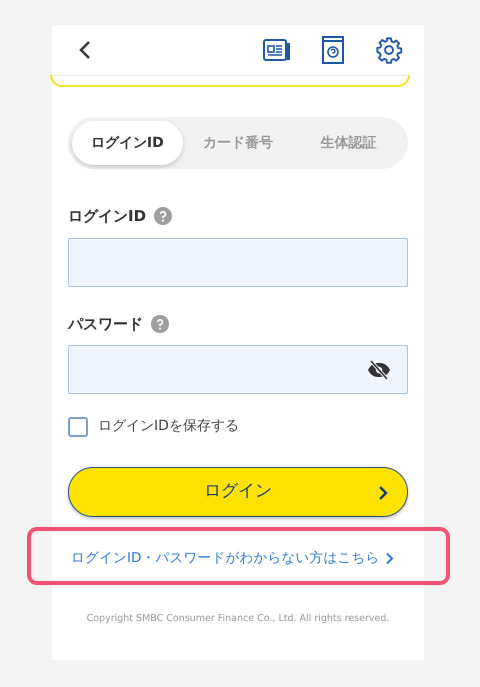  Describe the element at coordinates (238, 619) in the screenshot. I see `copyright-text: Copyright SMBC Consumer Finance Co., Ltd. All rights reserved.` at that location.